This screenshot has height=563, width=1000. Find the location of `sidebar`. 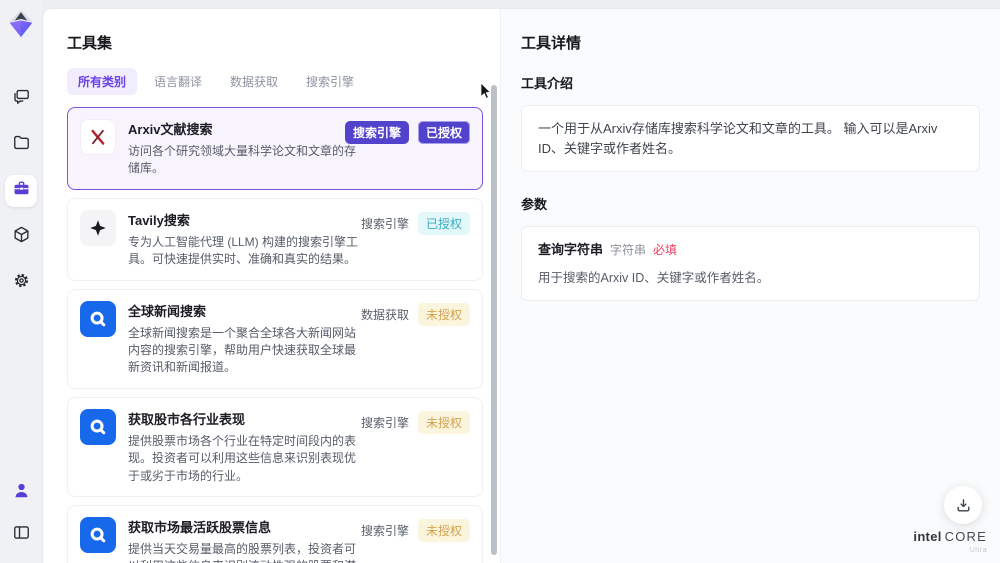

sidebar is located at coordinates (21, 281).